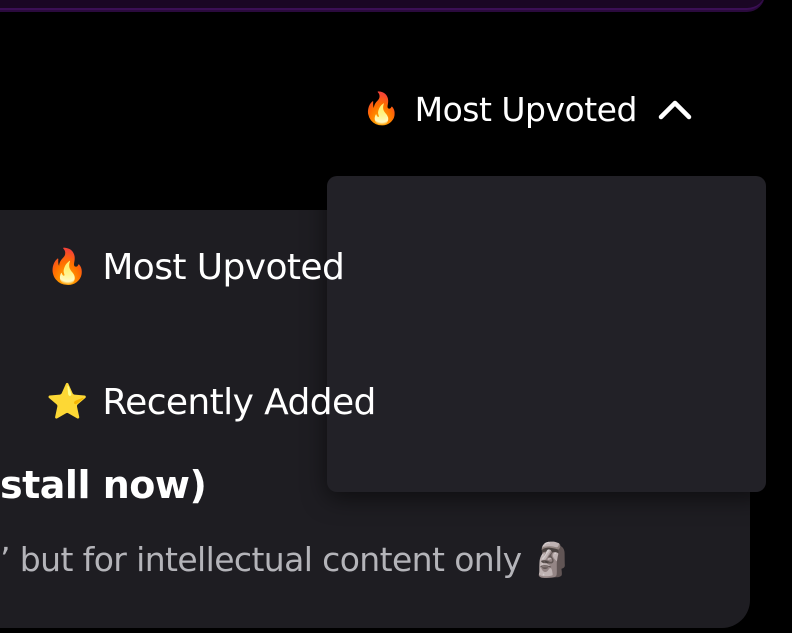 The image size is (792, 633). Describe the element at coordinates (239, 402) in the screenshot. I see `menu-item-label: Recently Added` at that location.